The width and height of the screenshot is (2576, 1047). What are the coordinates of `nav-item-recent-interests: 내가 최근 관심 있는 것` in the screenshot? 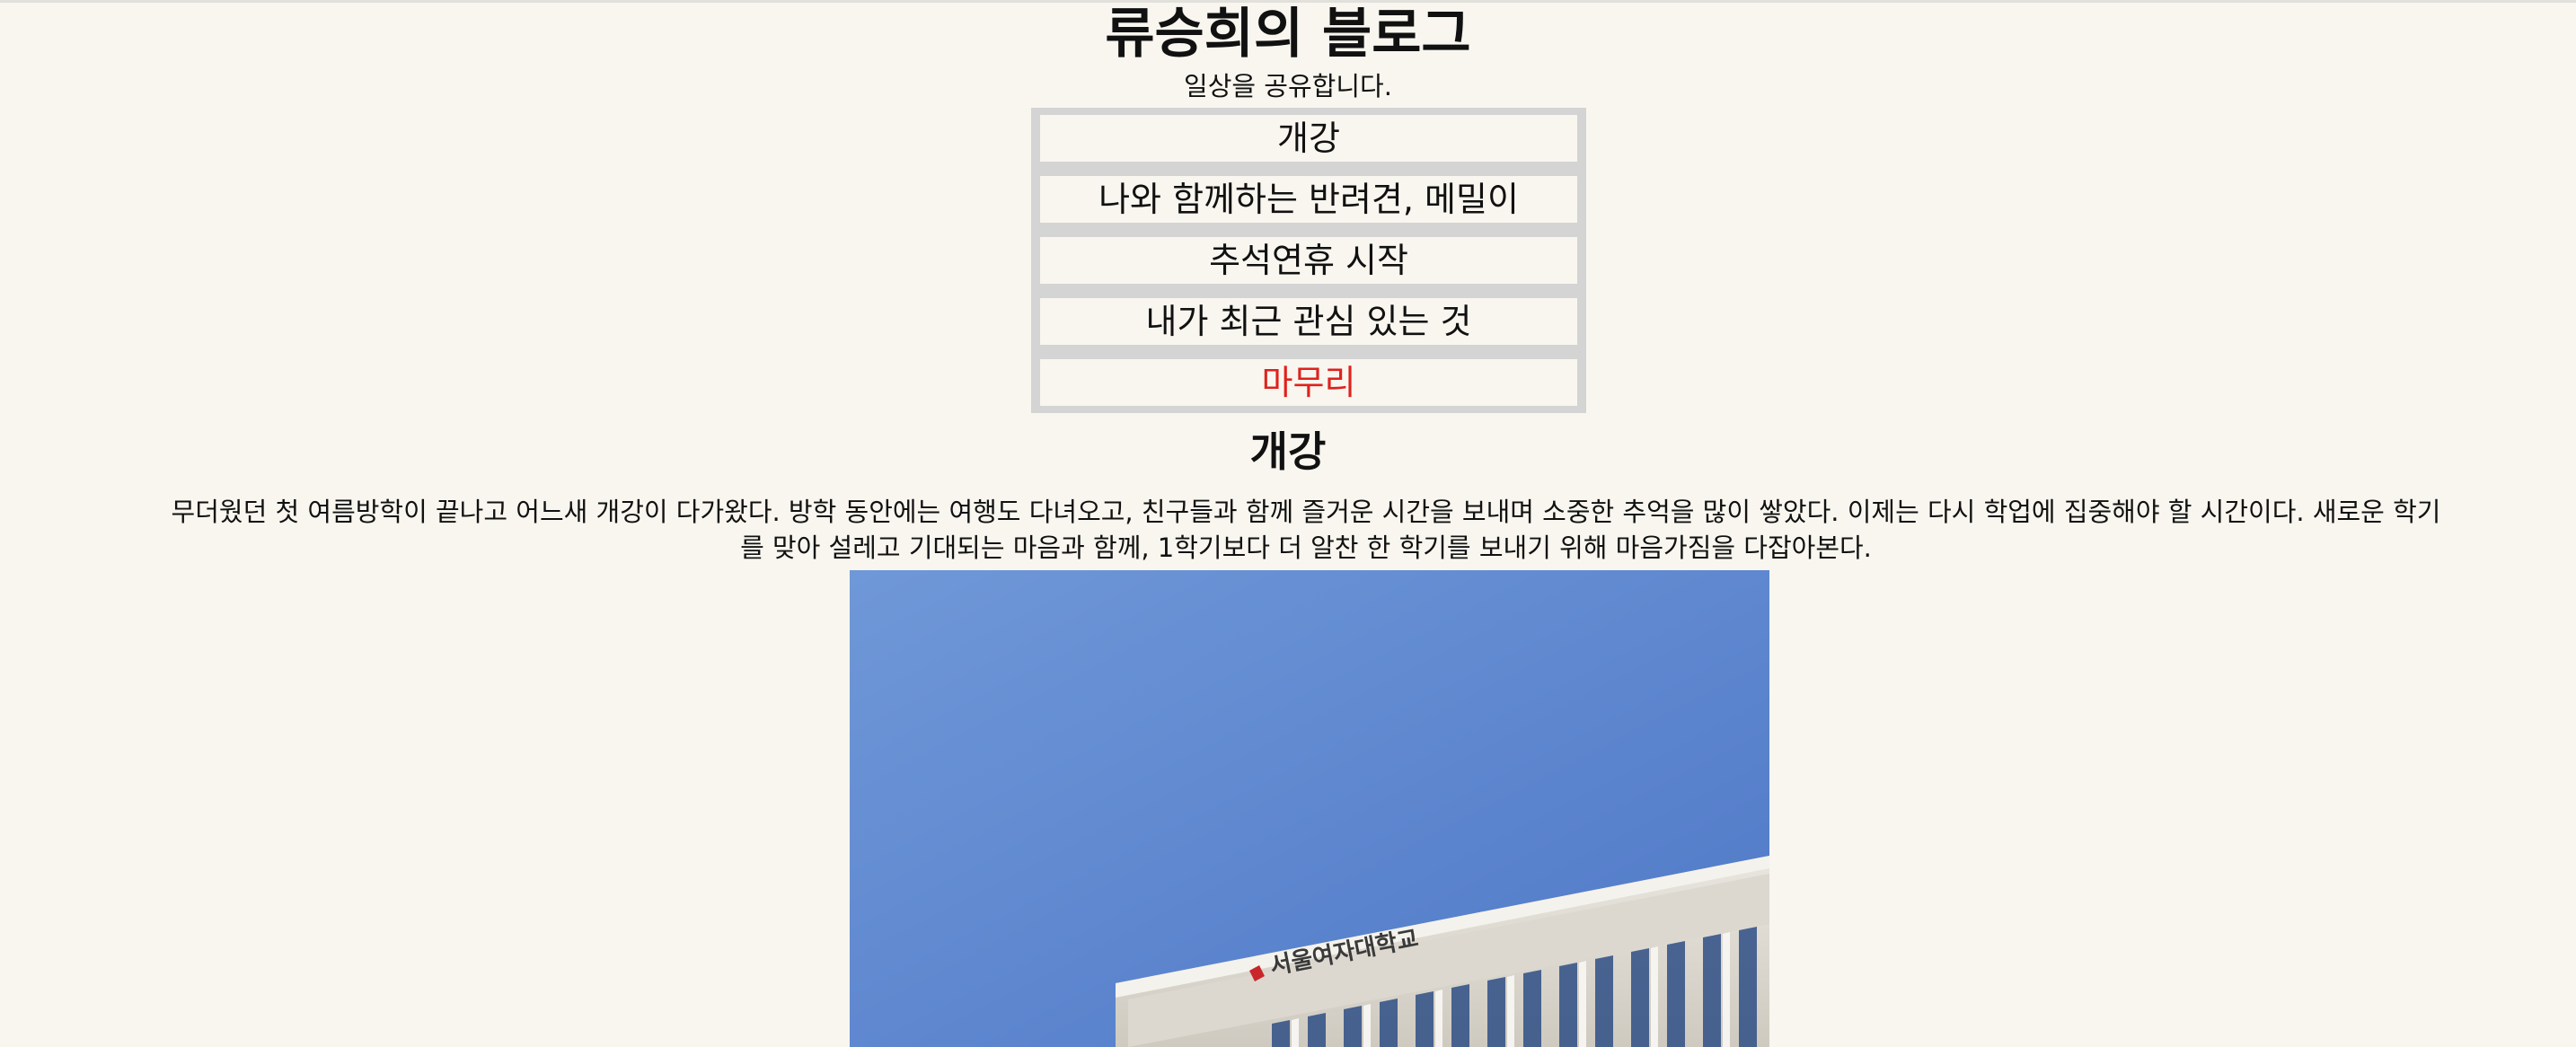 It's located at (1308, 321).